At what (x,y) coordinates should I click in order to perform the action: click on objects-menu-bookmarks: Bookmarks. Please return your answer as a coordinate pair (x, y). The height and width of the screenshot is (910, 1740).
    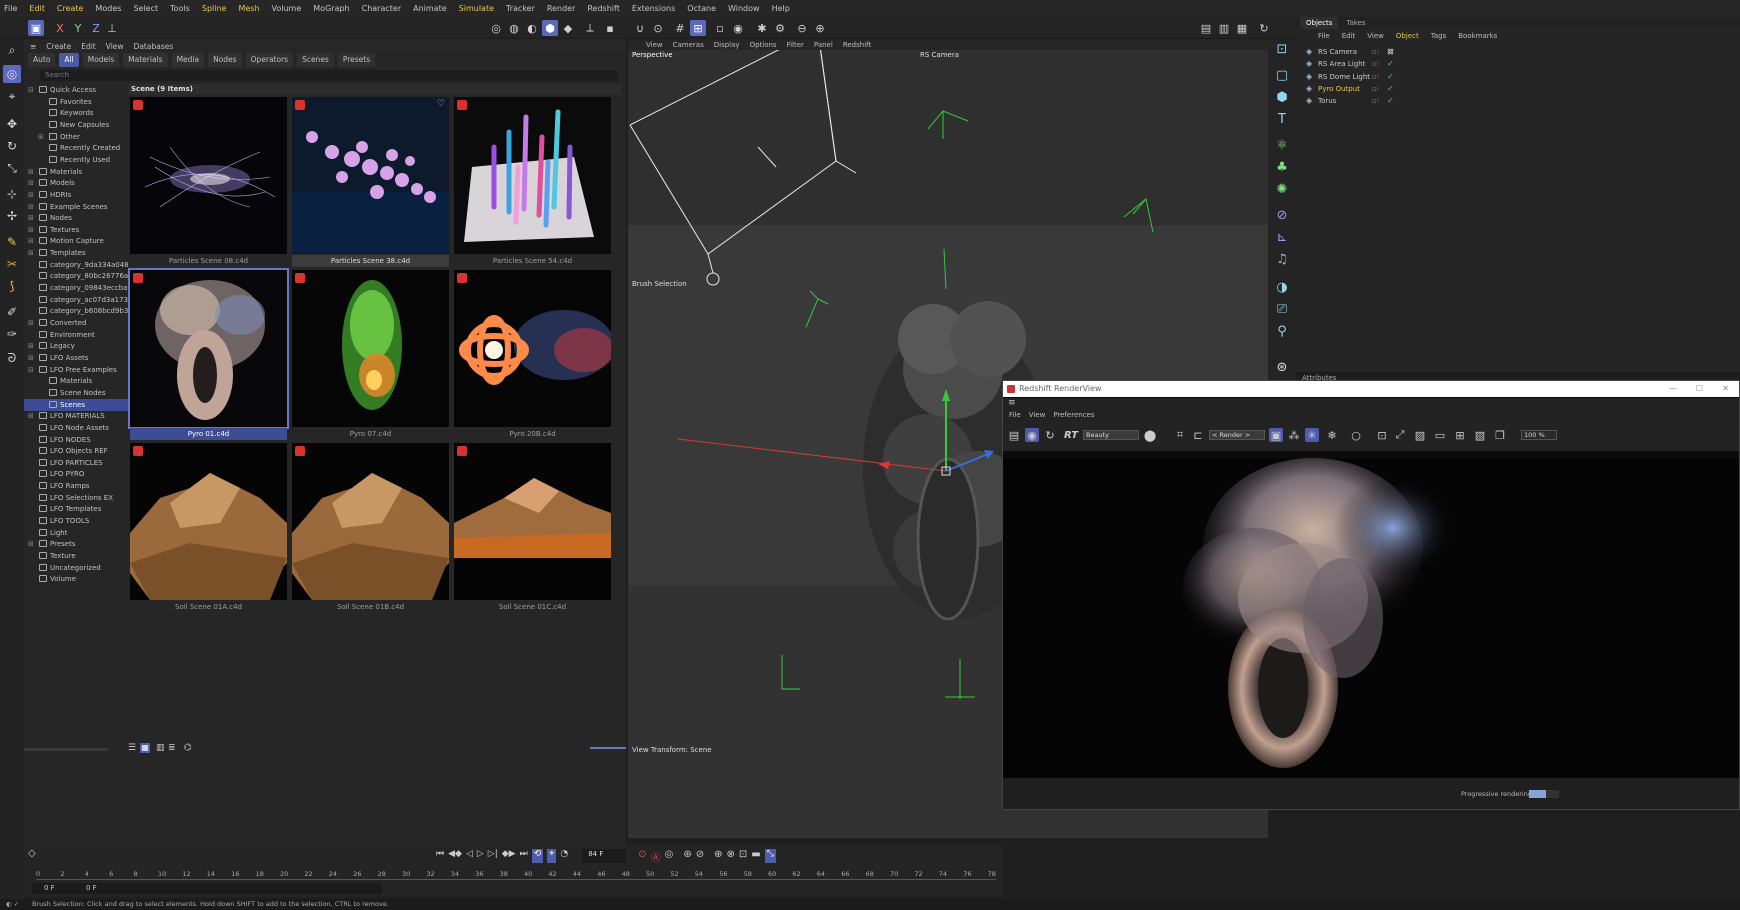
    Looking at the image, I should click on (1477, 36).